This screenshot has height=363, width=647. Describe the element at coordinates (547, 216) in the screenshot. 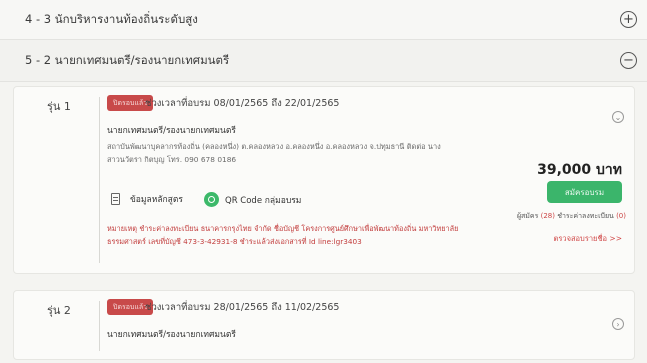

I see `applicants-count: (28)` at that location.